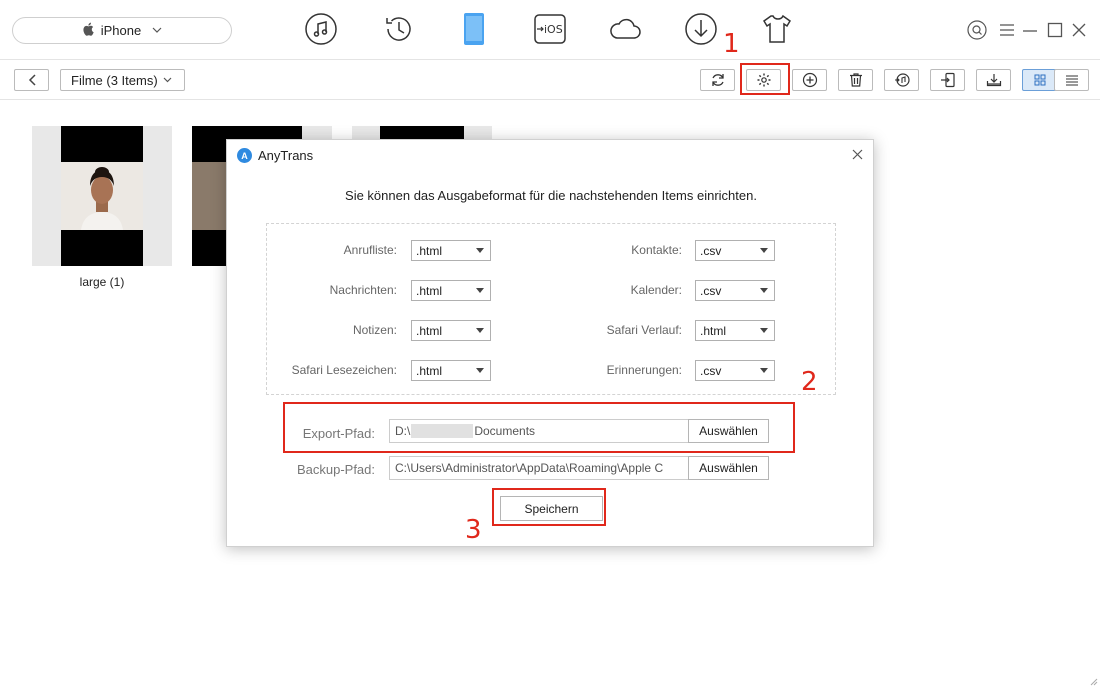 This screenshot has width=1100, height=689. I want to click on category-dropdown: Filme (3 Items), so click(122, 80).